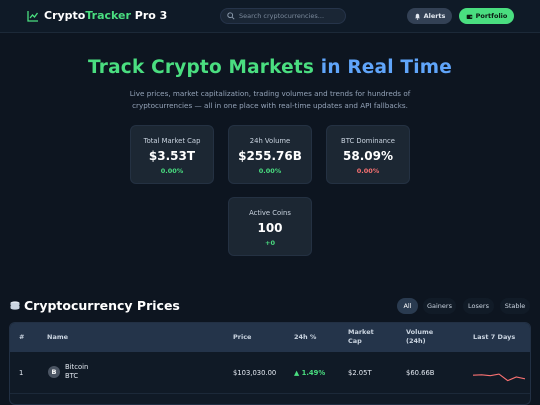 The image size is (540, 405). I want to click on coins-icon, so click(15, 305).